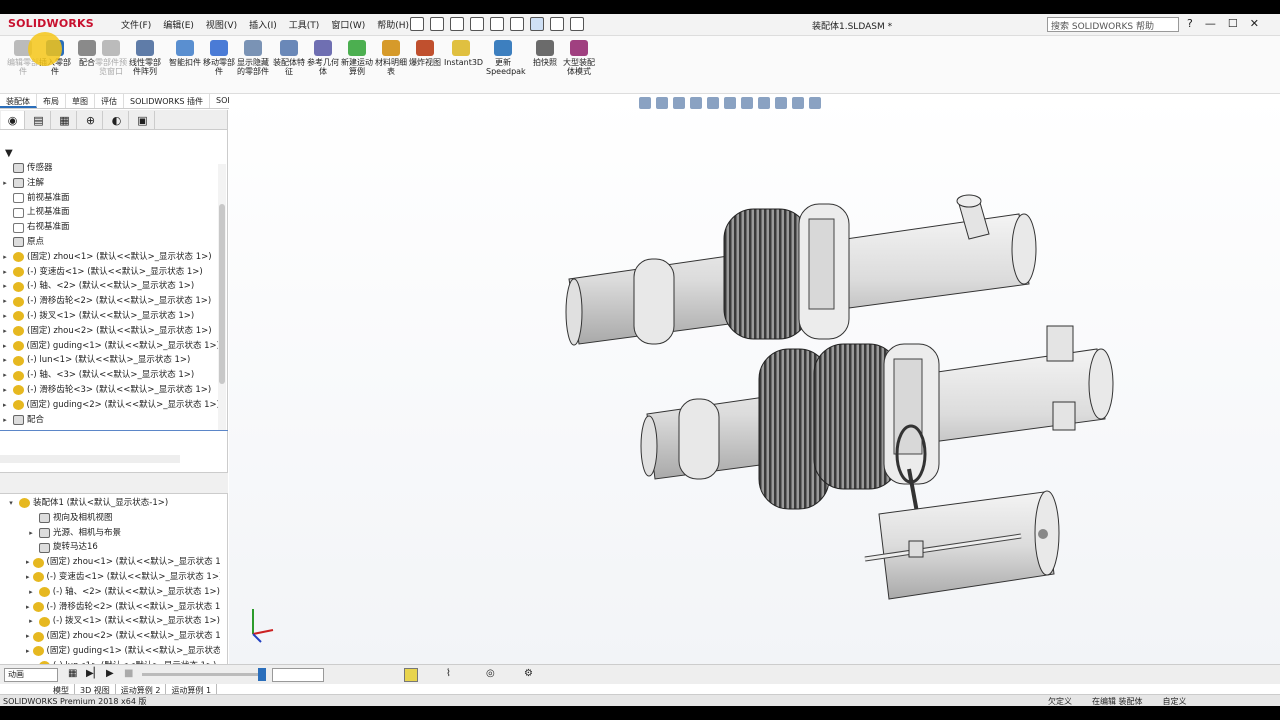 The height and width of the screenshot is (720, 1280). What do you see at coordinates (110, 360) in the screenshot?
I see `tree-node: ▸ (-) lun<1> (默认<<默认>_显示状态 1>)` at bounding box center [110, 360].